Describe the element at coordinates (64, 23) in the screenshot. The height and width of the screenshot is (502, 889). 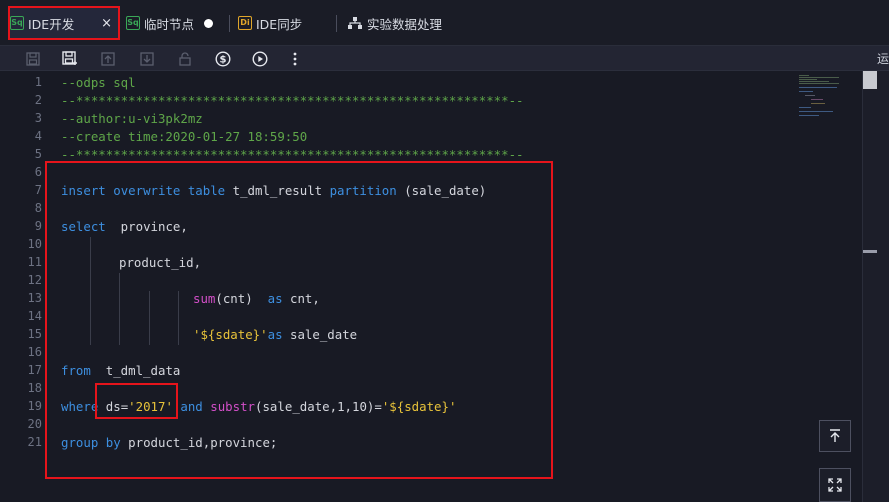
I see `tab-ide-dev: Sq IDE开发 ×` at that location.